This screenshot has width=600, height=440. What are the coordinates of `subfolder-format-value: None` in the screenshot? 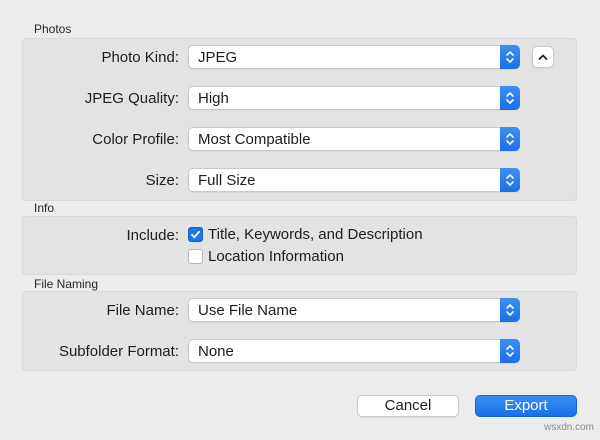 It's located at (216, 351).